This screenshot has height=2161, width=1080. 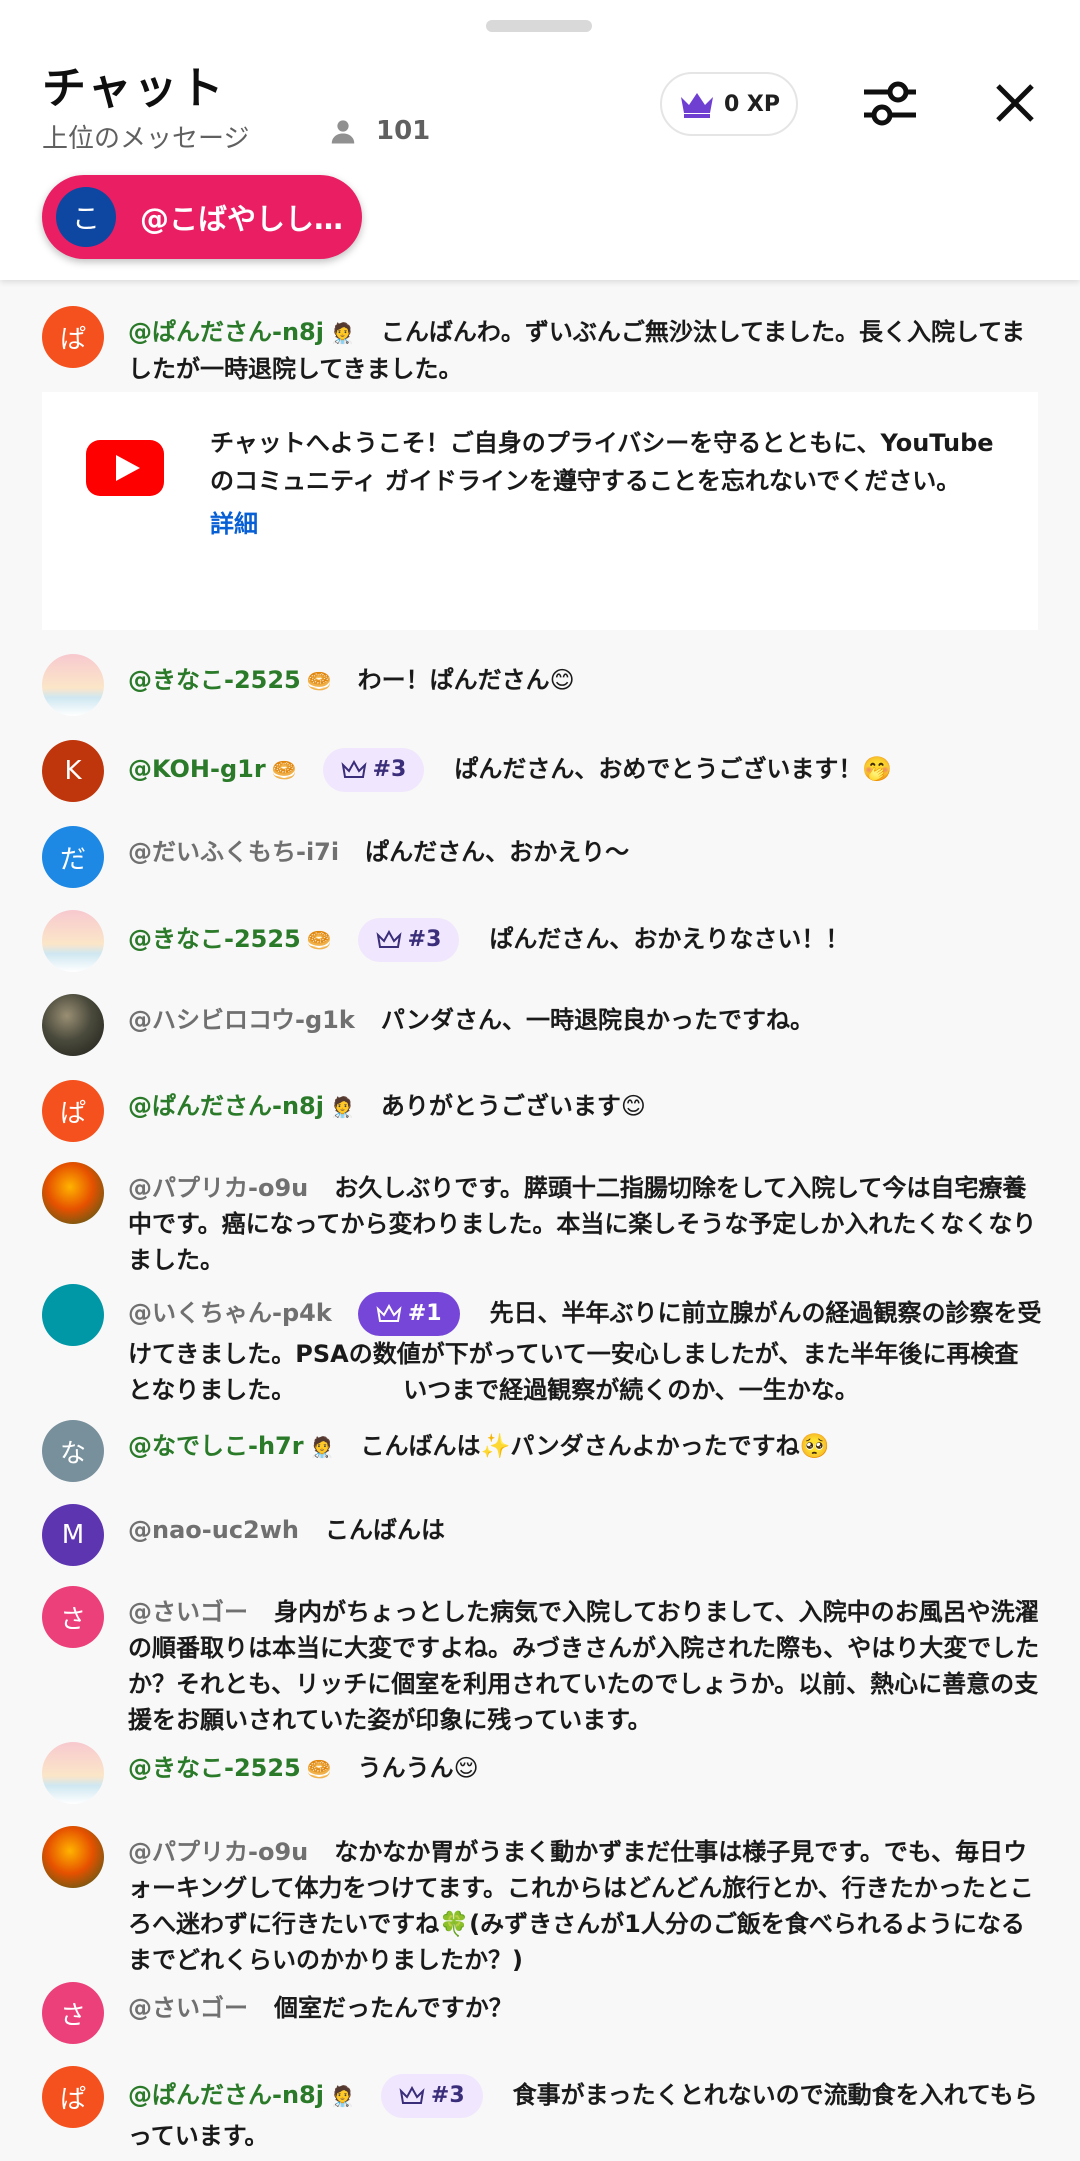 What do you see at coordinates (1015, 103) in the screenshot?
I see `close-icon` at bounding box center [1015, 103].